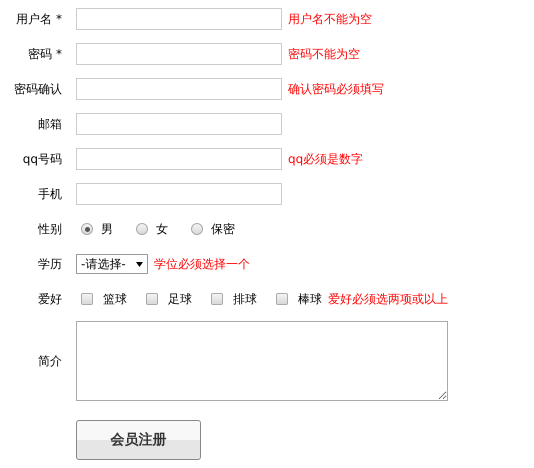 This screenshot has width=534, height=468. What do you see at coordinates (223, 229) in the screenshot?
I see `option-label: 保密` at bounding box center [223, 229].